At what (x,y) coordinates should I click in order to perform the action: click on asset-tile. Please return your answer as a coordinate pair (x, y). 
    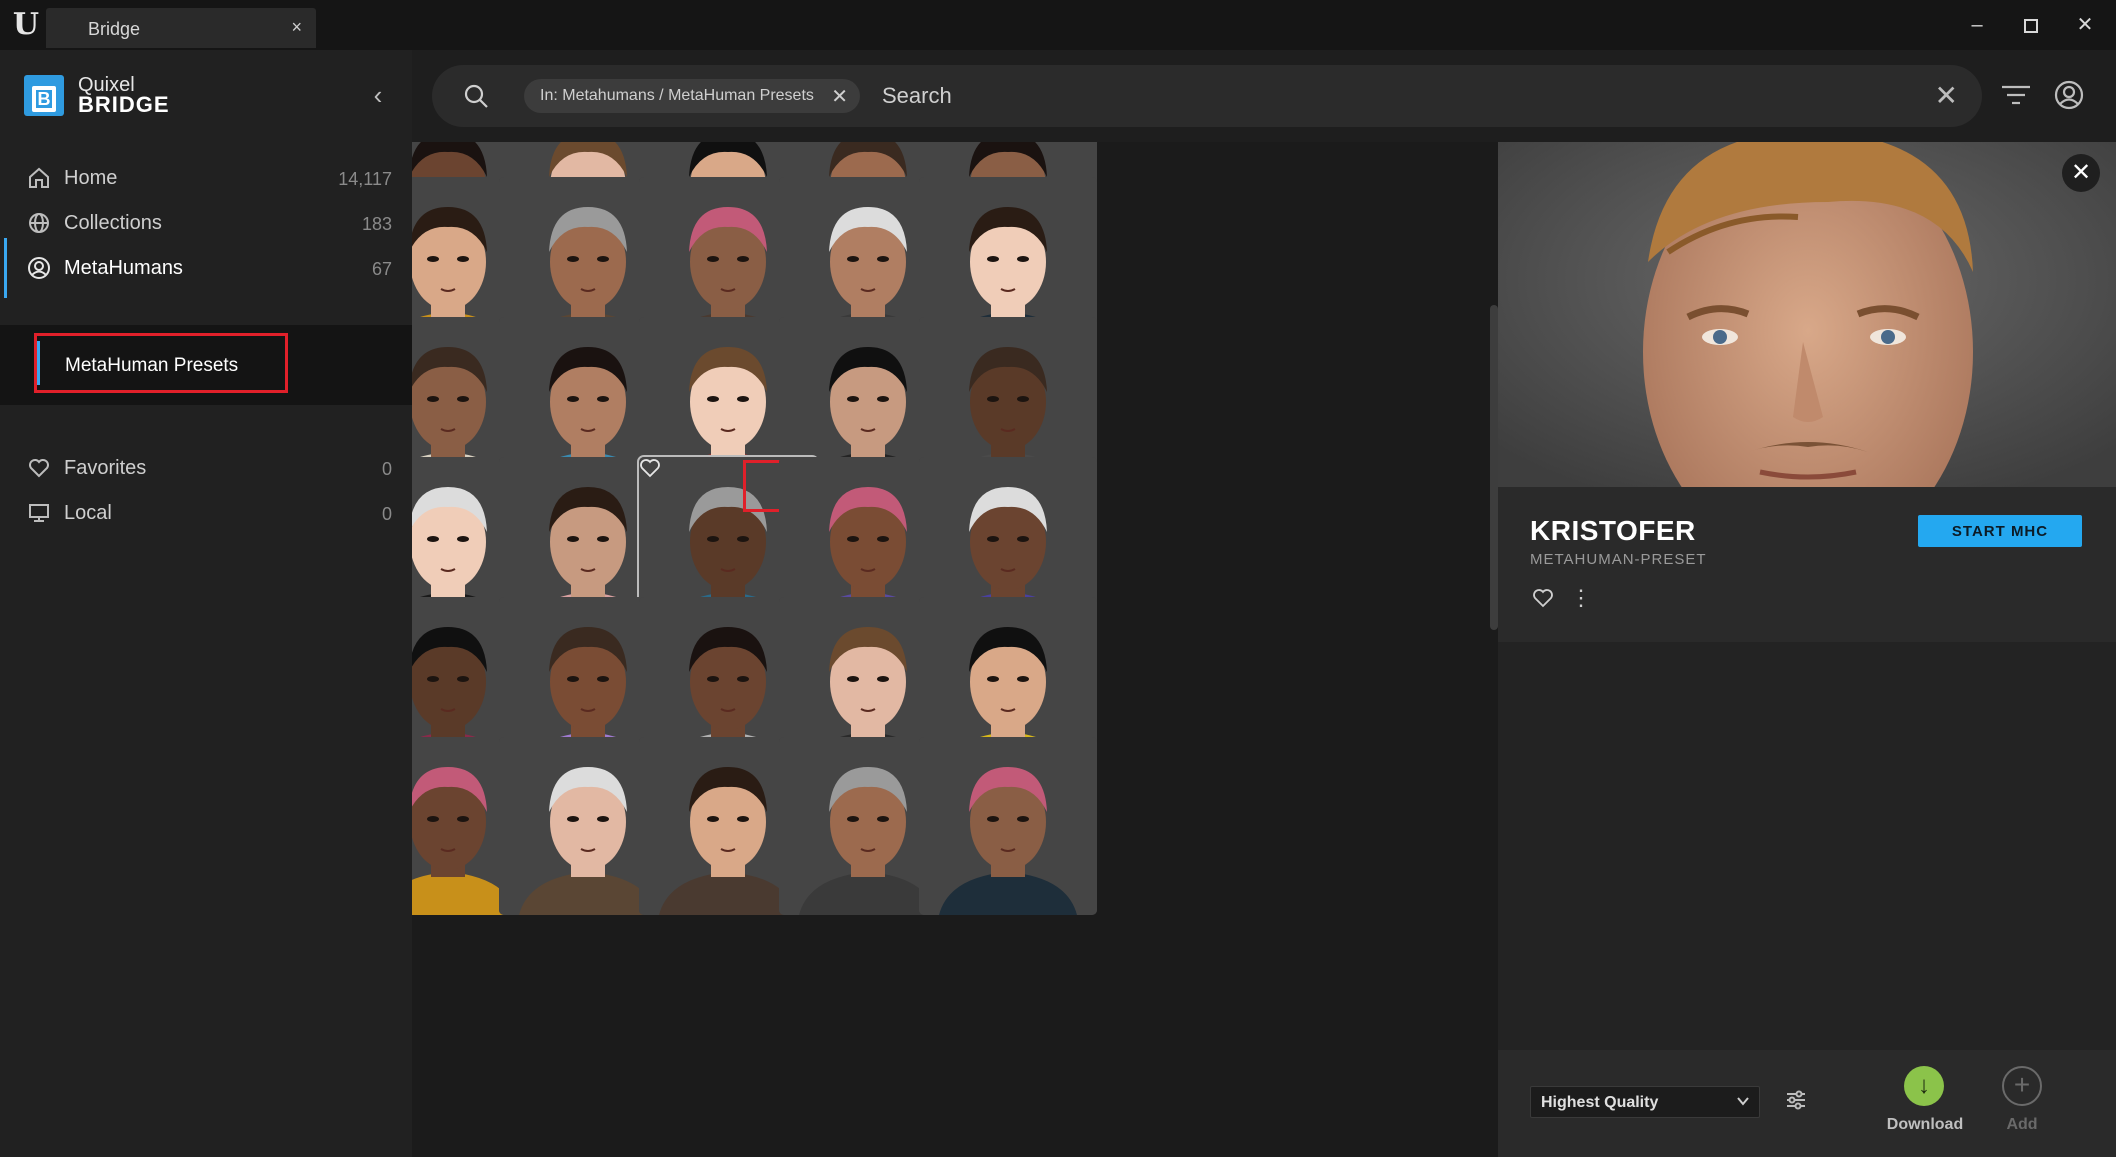
    Looking at the image, I should click on (1008, 826).